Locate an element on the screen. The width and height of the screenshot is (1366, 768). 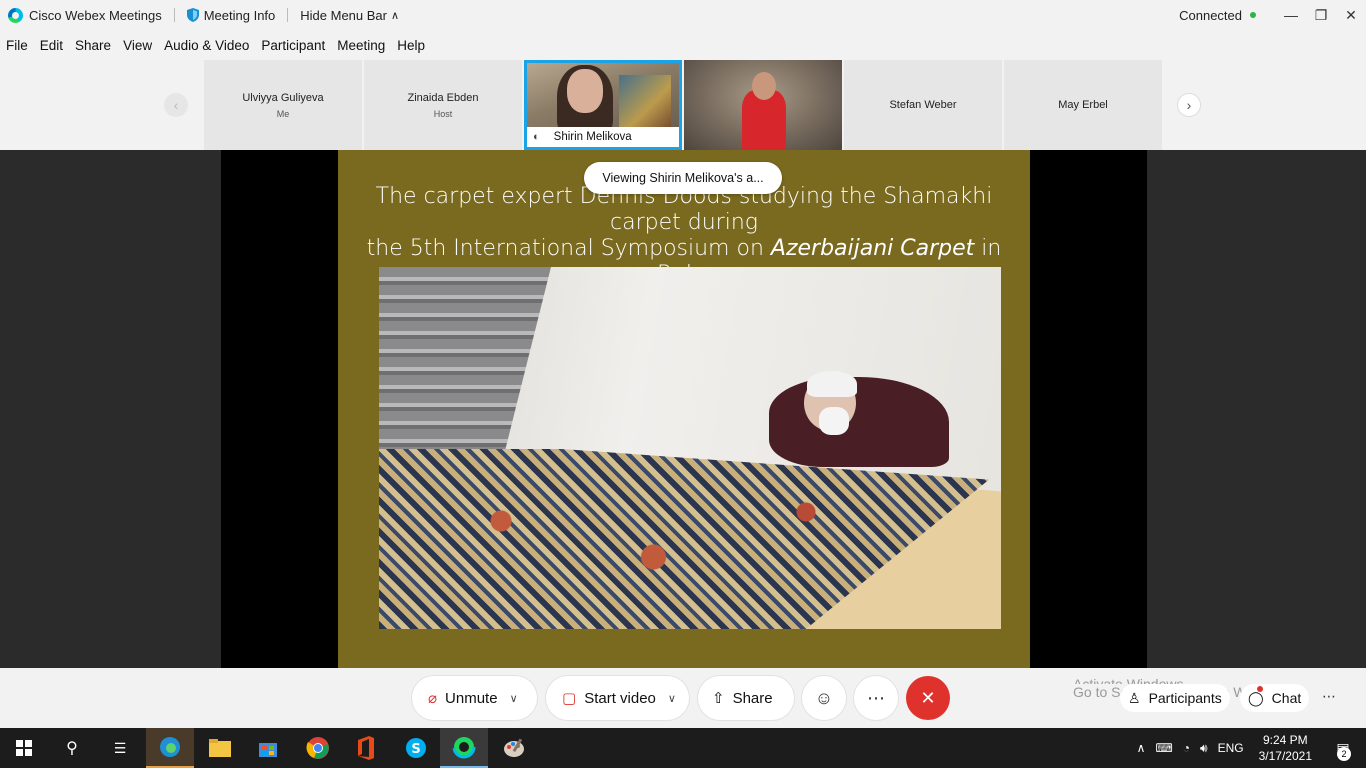
chrome-icon is located at coordinates (317, 748).